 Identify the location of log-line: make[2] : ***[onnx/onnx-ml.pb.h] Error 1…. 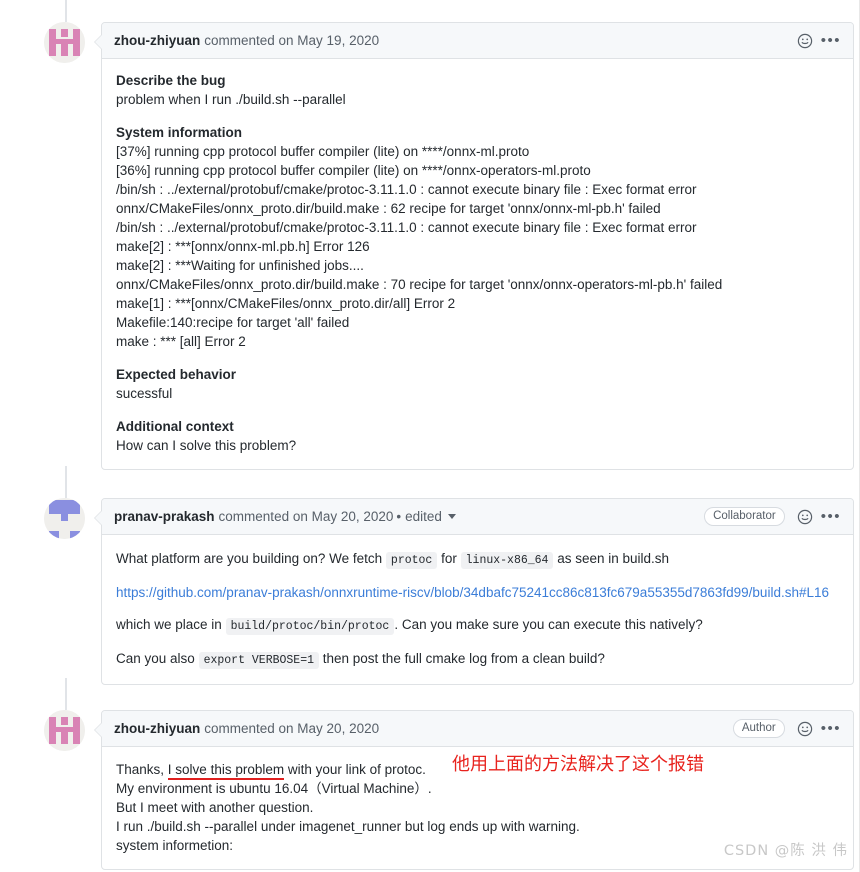
(243, 246).